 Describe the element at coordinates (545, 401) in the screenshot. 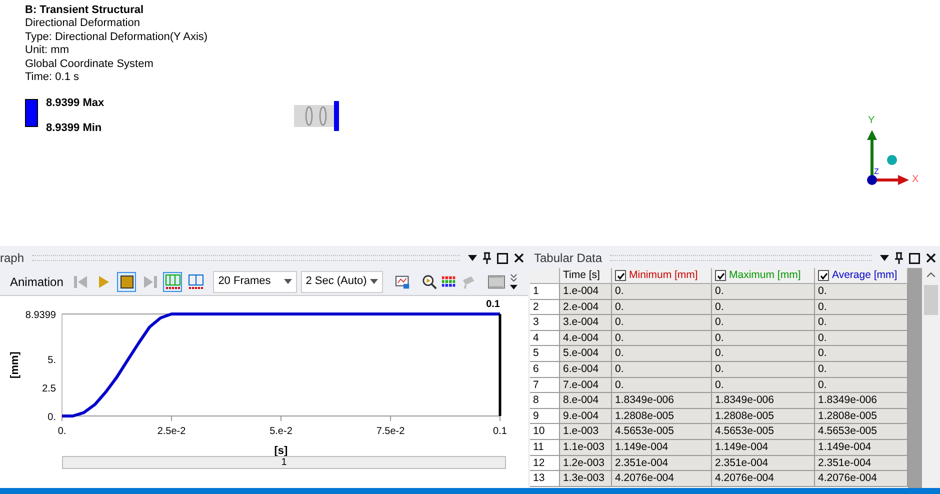

I see `row-number: 8` at that location.